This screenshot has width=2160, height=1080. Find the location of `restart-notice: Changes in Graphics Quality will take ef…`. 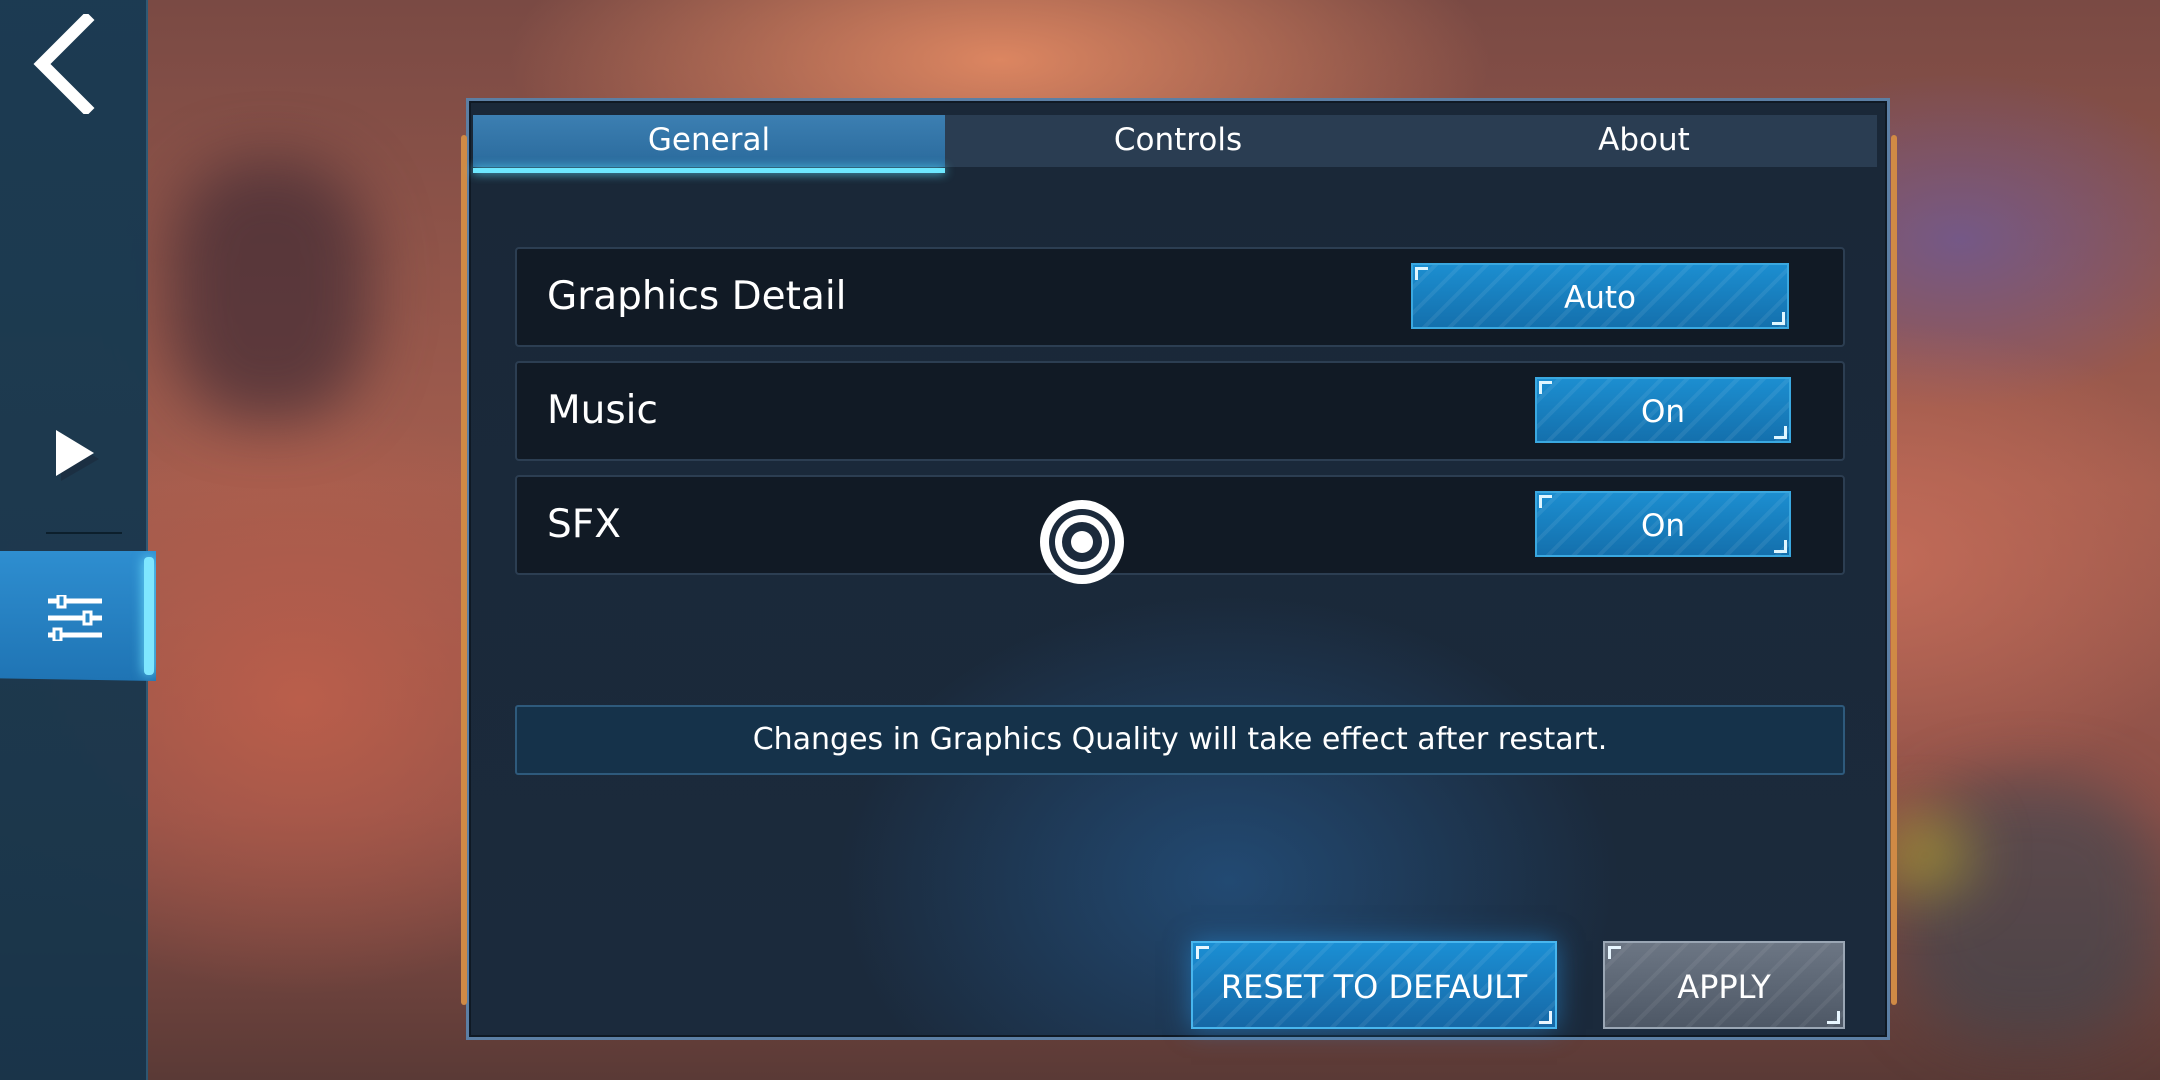

restart-notice: Changes in Graphics Quality will take ef… is located at coordinates (1180, 740).